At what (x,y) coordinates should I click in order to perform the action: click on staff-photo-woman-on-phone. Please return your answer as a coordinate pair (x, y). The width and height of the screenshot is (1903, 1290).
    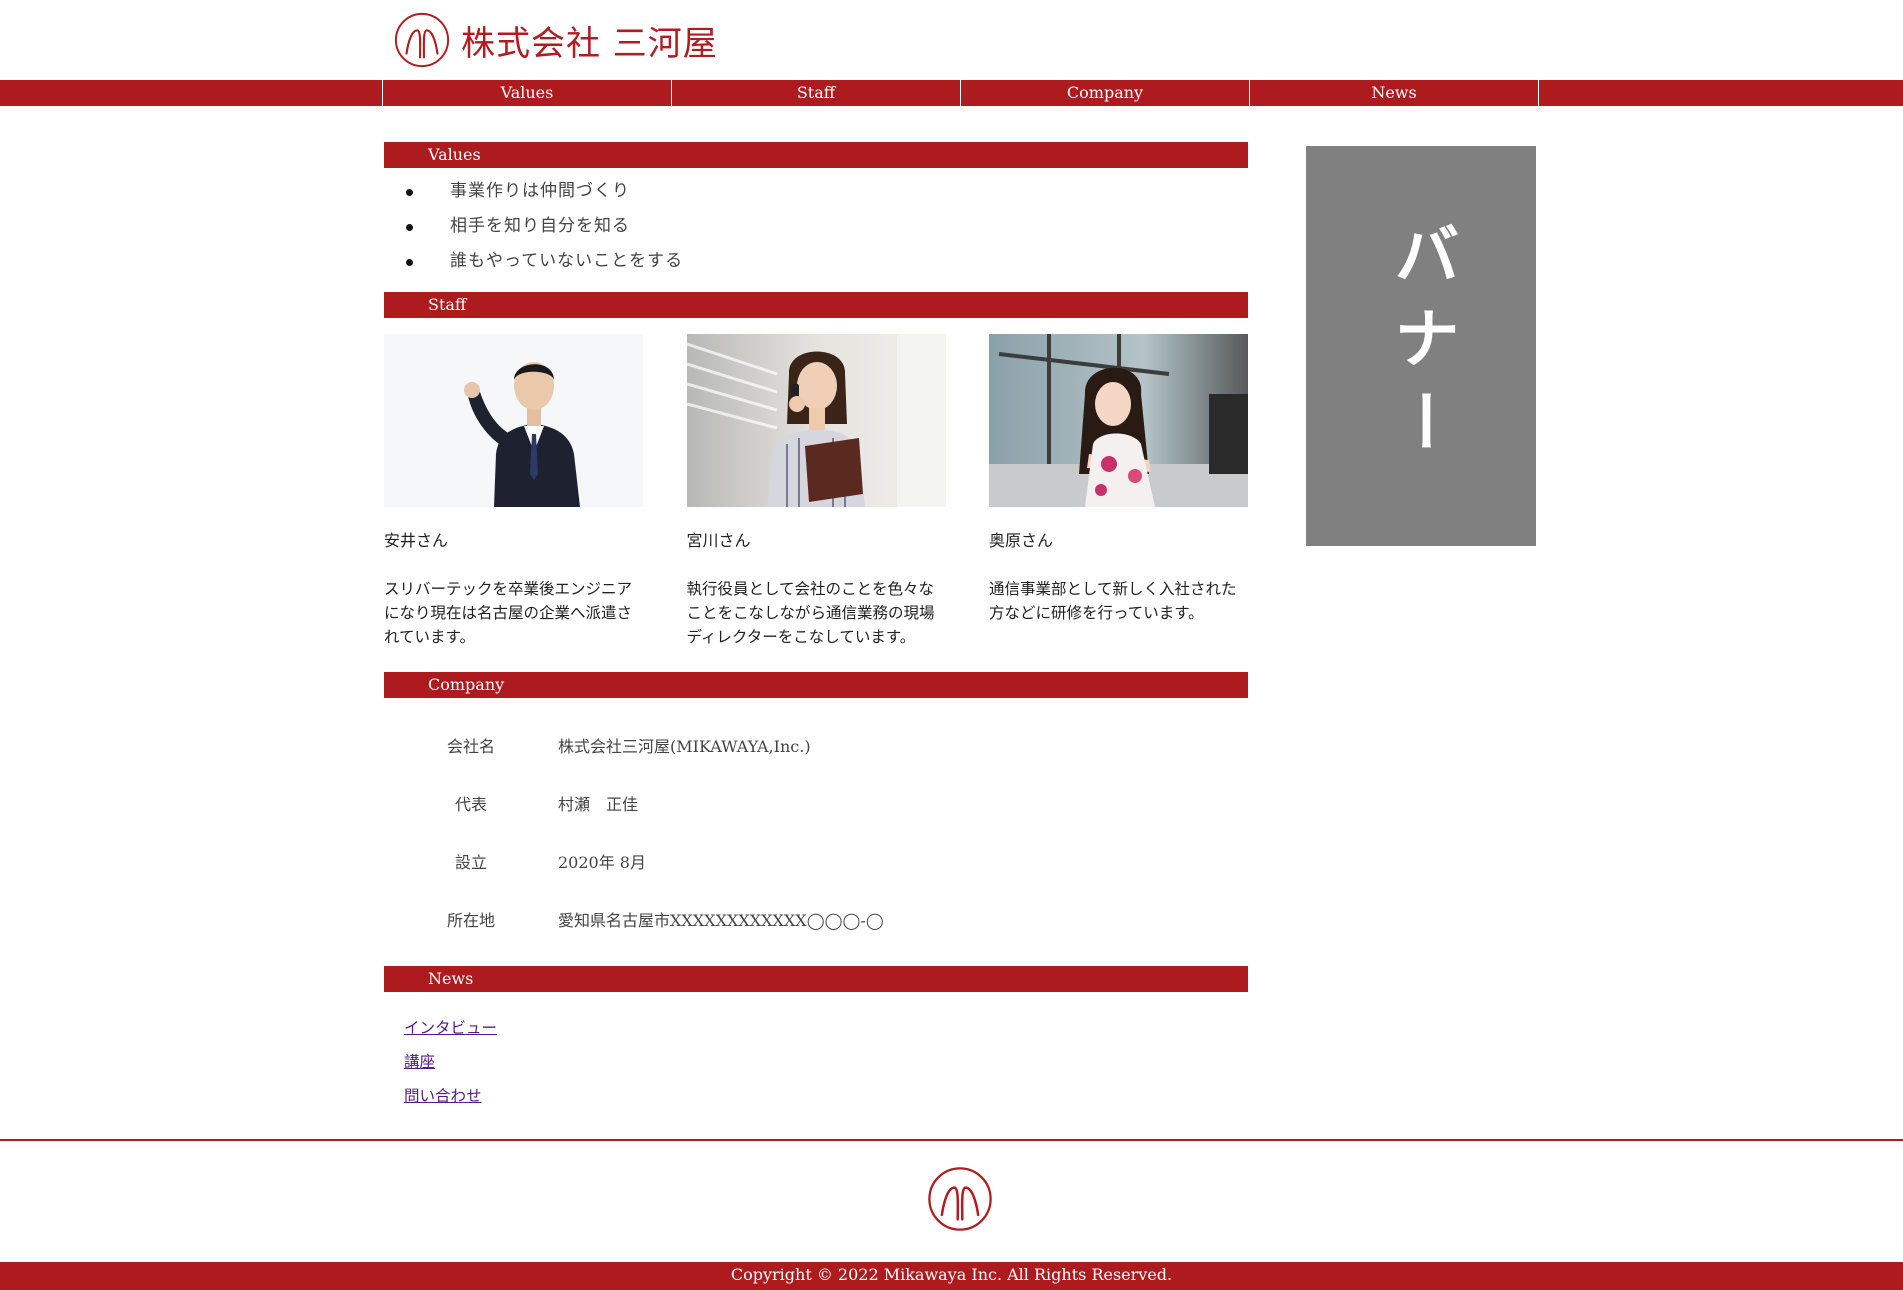
    Looking at the image, I should click on (816, 420).